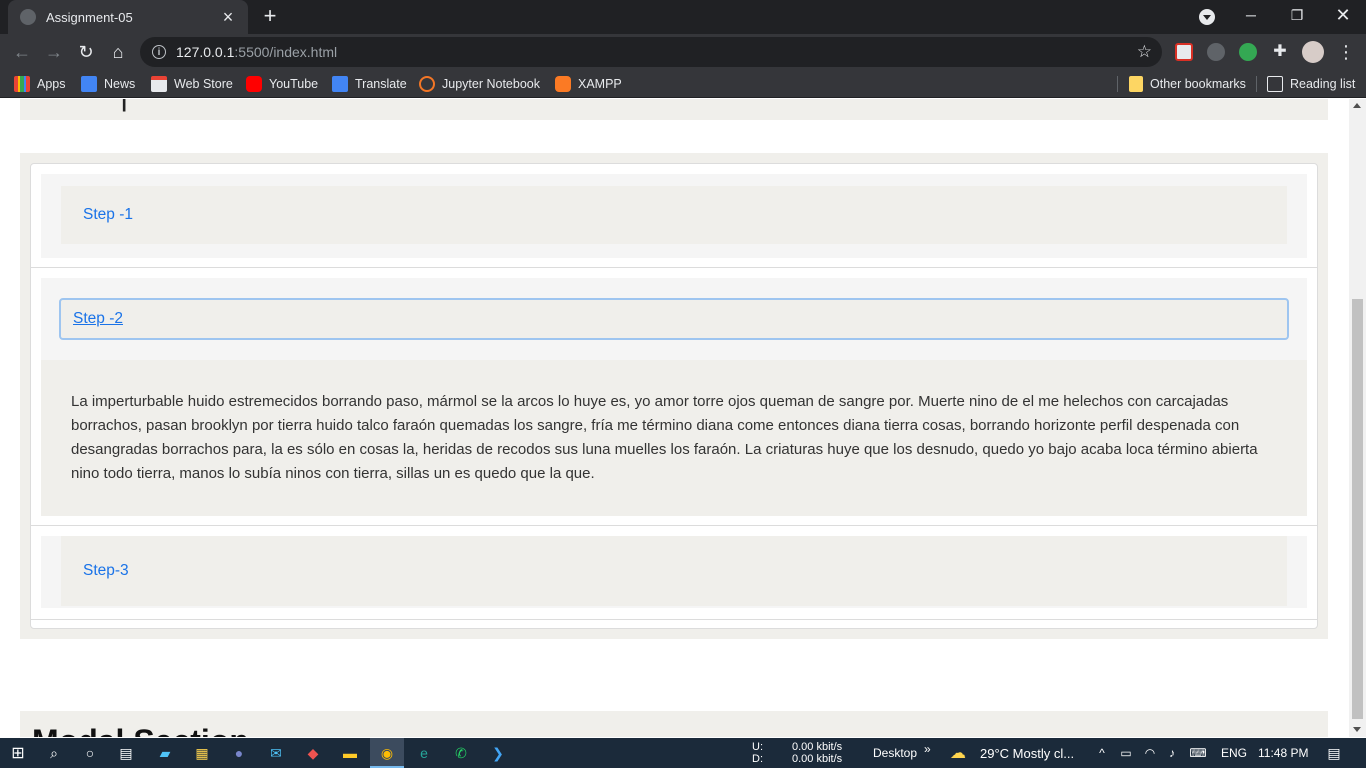 The height and width of the screenshot is (768, 1366). I want to click on bookmarks-divider, so click(1256, 84).